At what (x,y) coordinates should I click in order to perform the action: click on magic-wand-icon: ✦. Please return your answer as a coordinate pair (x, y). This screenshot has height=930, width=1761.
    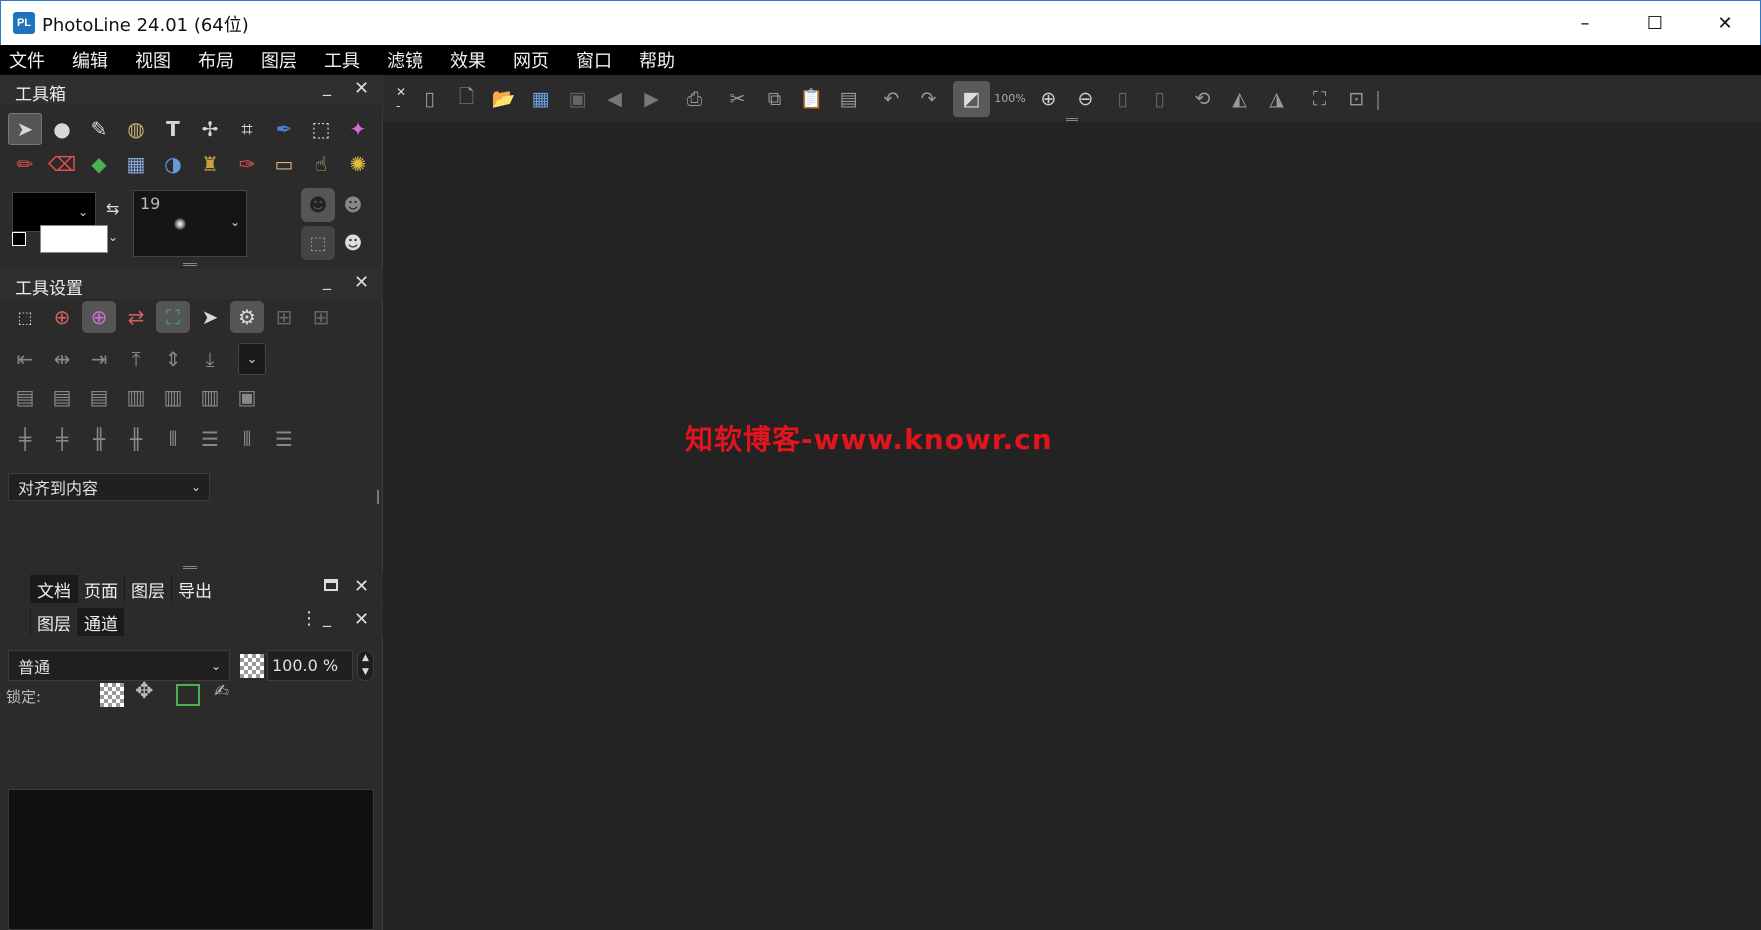
    Looking at the image, I should click on (358, 129).